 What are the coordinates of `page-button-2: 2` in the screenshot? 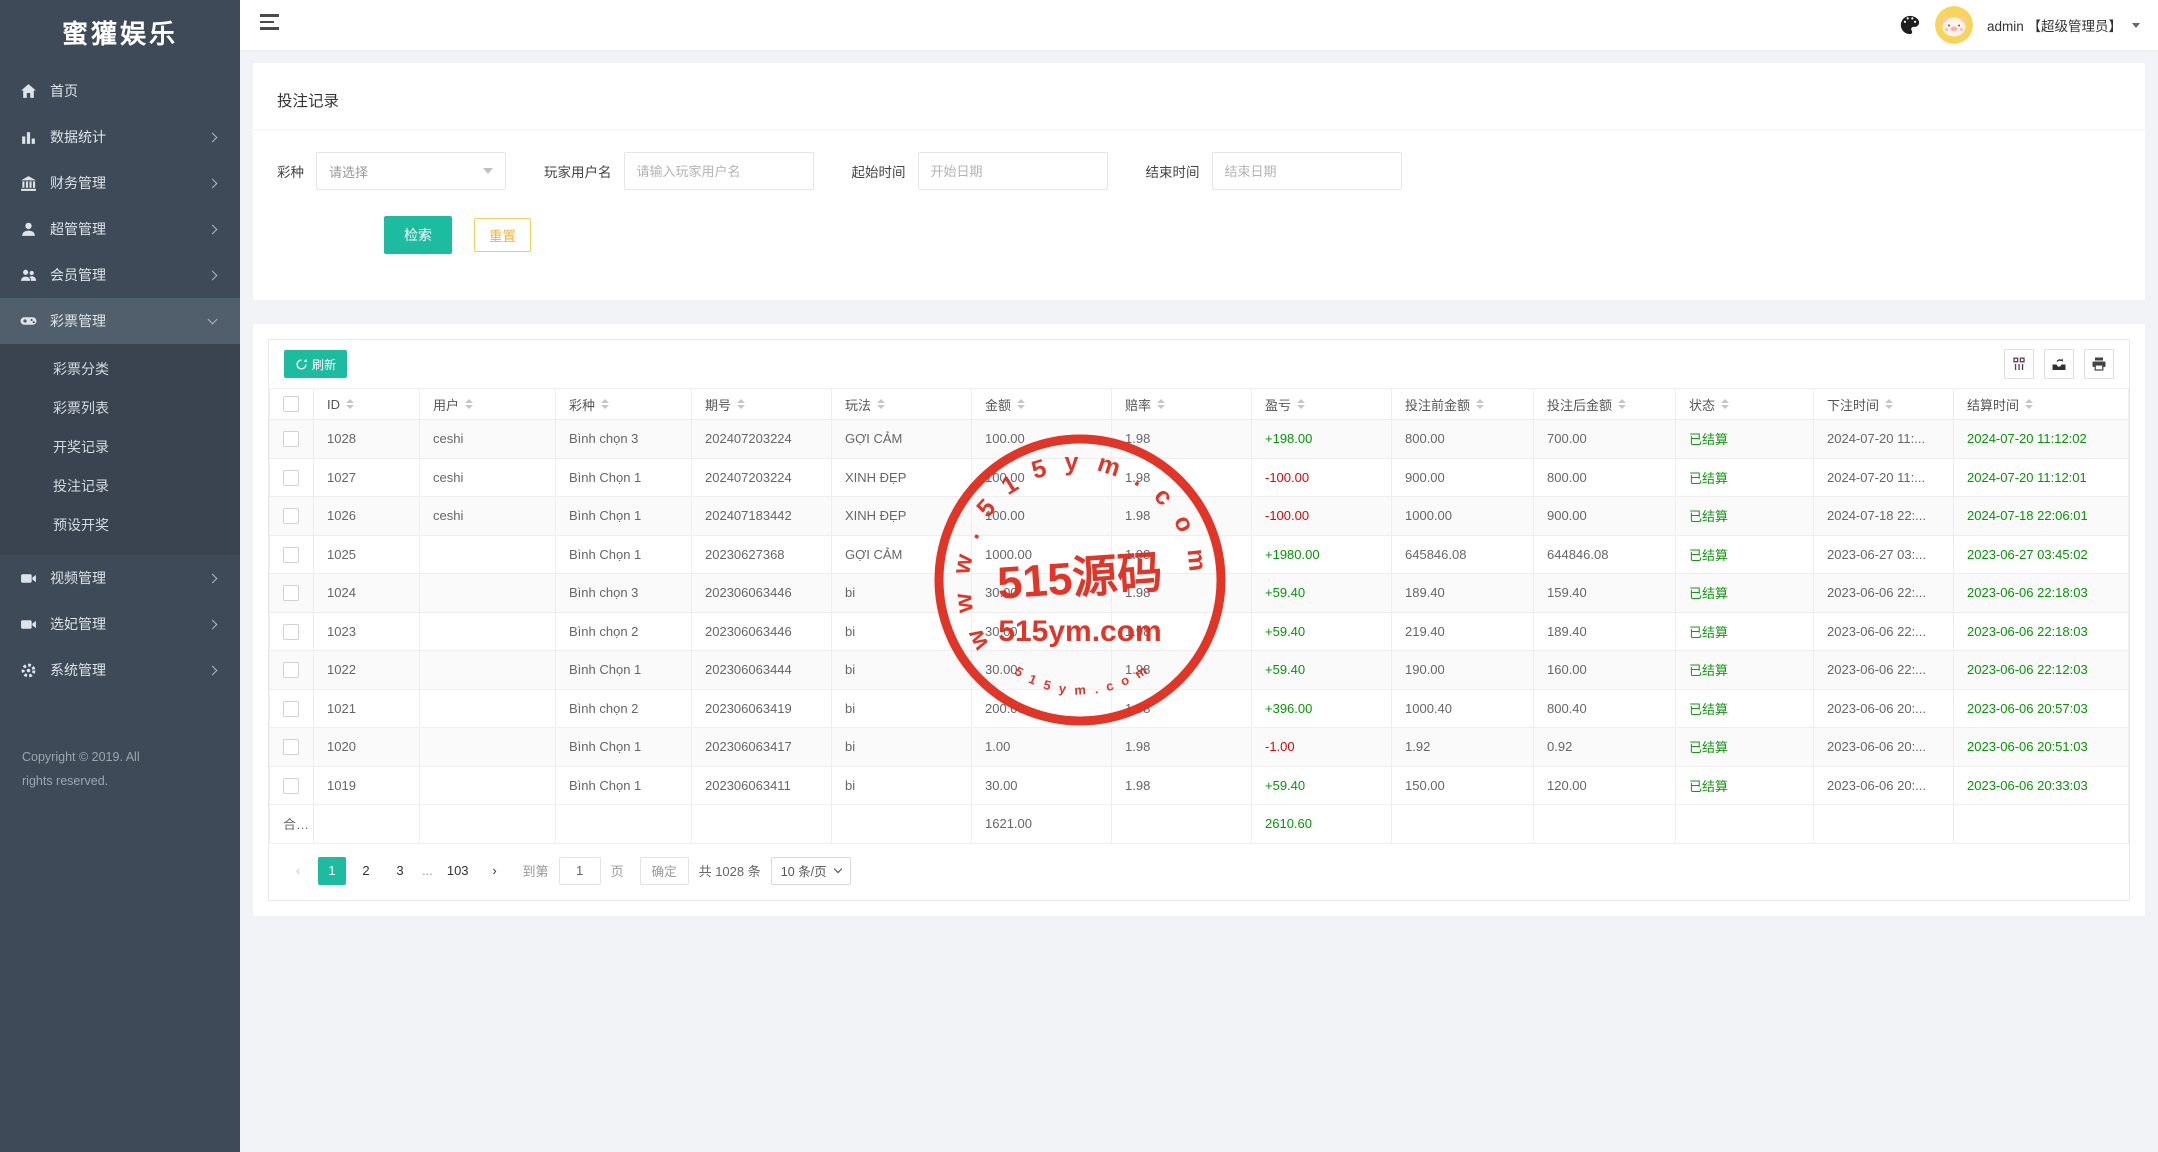 It's located at (366, 871).